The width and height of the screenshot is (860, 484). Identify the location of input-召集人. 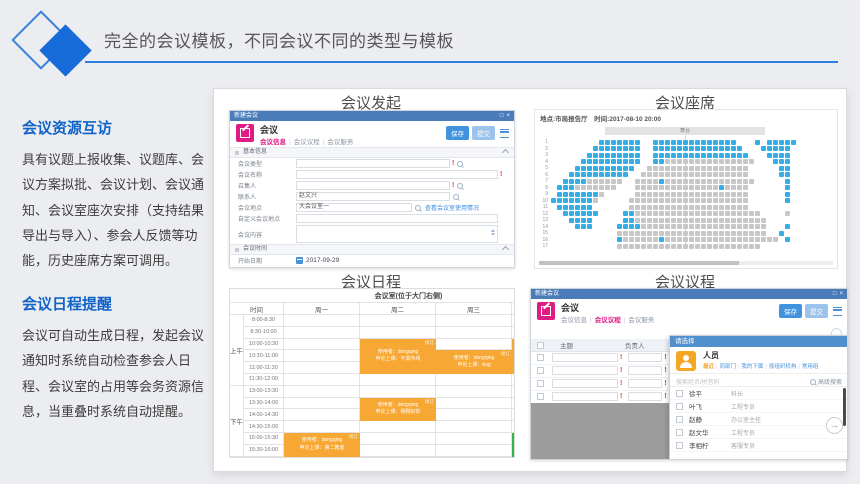
(373, 185).